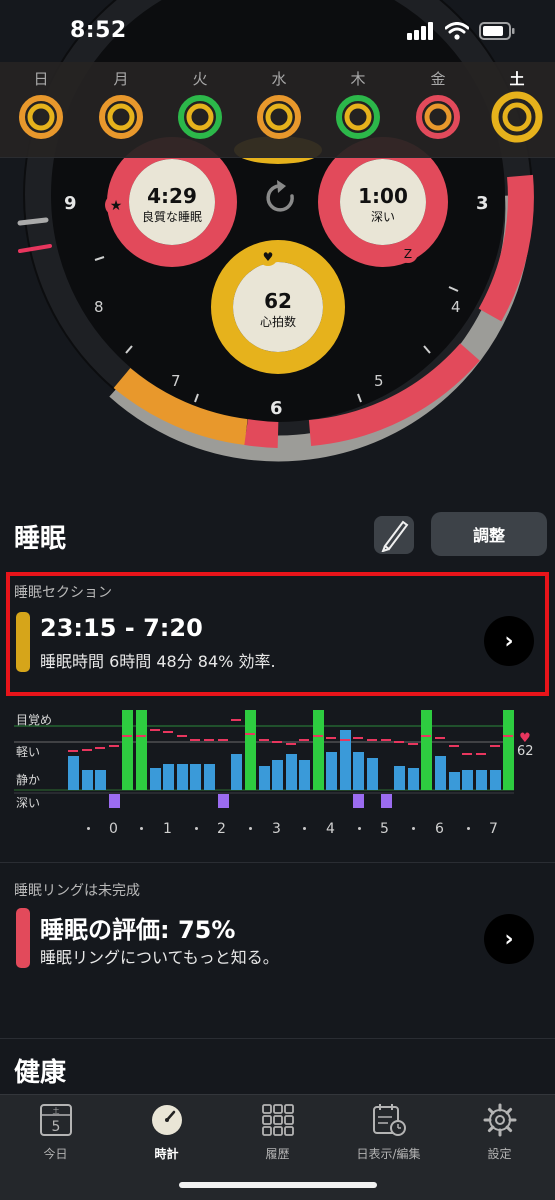 The height and width of the screenshot is (1200, 555). What do you see at coordinates (276, 829) in the screenshot?
I see `axis-tick-3: 3` at bounding box center [276, 829].